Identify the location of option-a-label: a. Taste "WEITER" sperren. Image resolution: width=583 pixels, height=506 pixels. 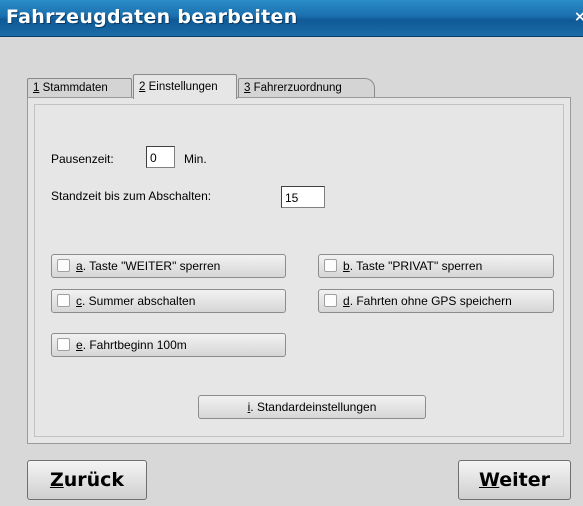
(148, 266).